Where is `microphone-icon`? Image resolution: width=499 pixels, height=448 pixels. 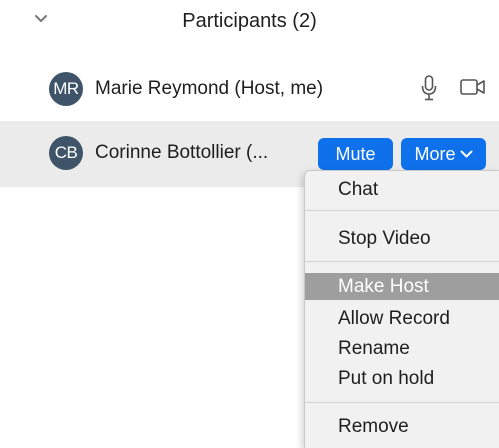 microphone-icon is located at coordinates (429, 88).